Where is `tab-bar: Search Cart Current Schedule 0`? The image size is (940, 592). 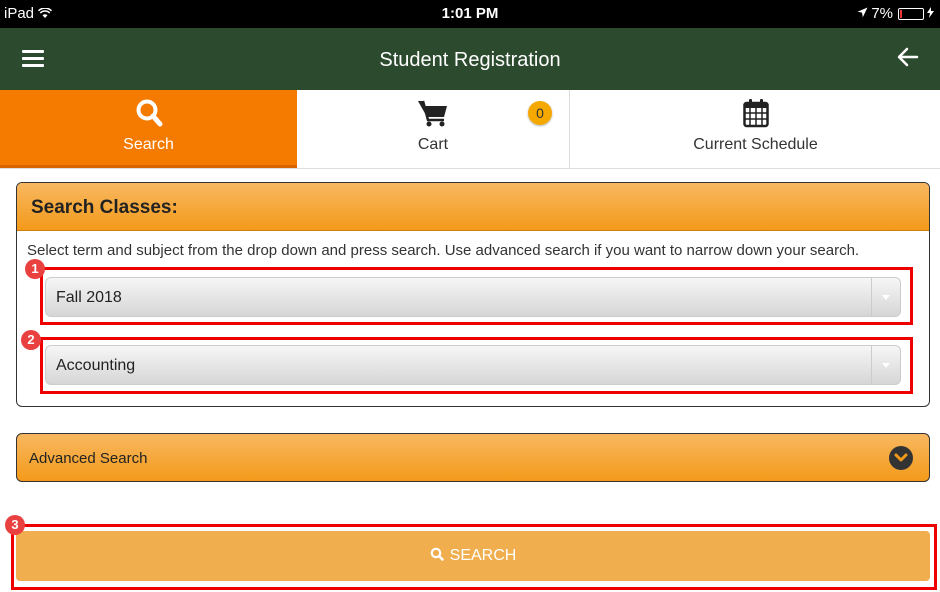
tab-bar: Search Cart Current Schedule 0 is located at coordinates (470, 129).